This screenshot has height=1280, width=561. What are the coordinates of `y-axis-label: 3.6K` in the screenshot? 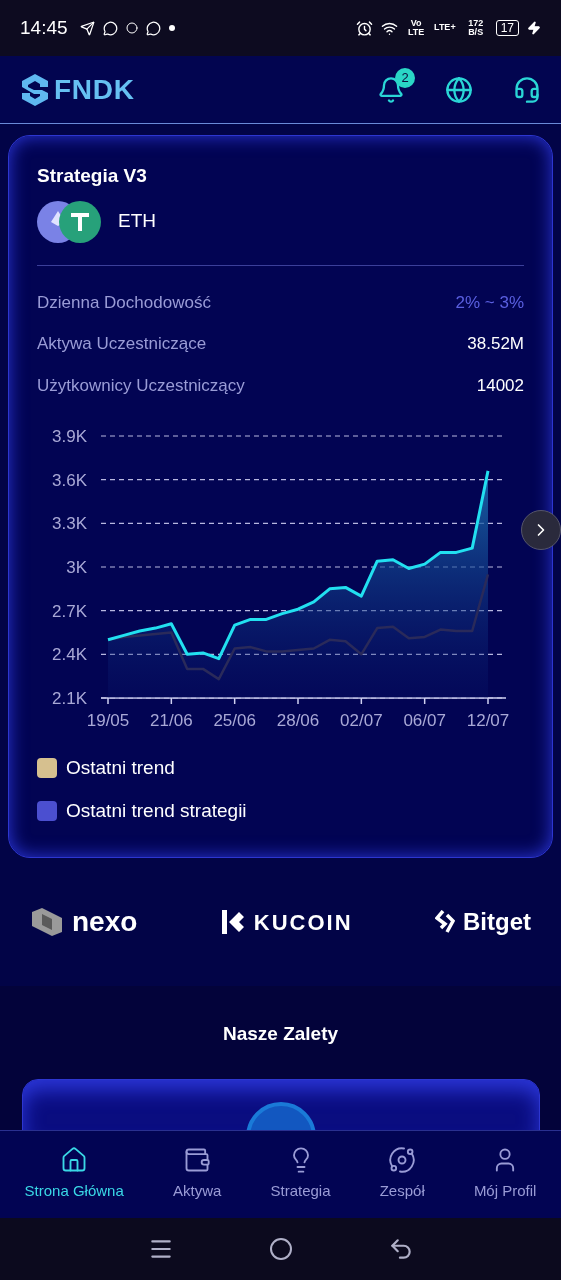 It's located at (69, 480).